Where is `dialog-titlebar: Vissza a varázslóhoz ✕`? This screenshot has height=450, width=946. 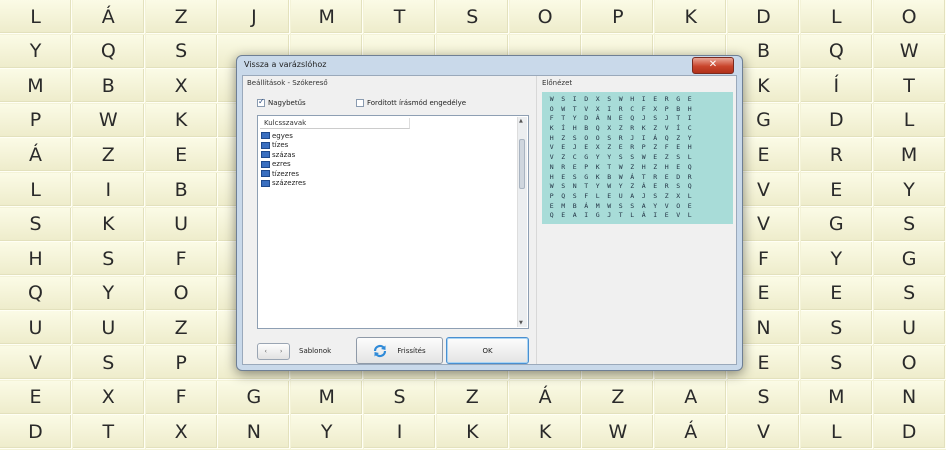 dialog-titlebar: Vissza a varázslóhoz ✕ is located at coordinates (489, 66).